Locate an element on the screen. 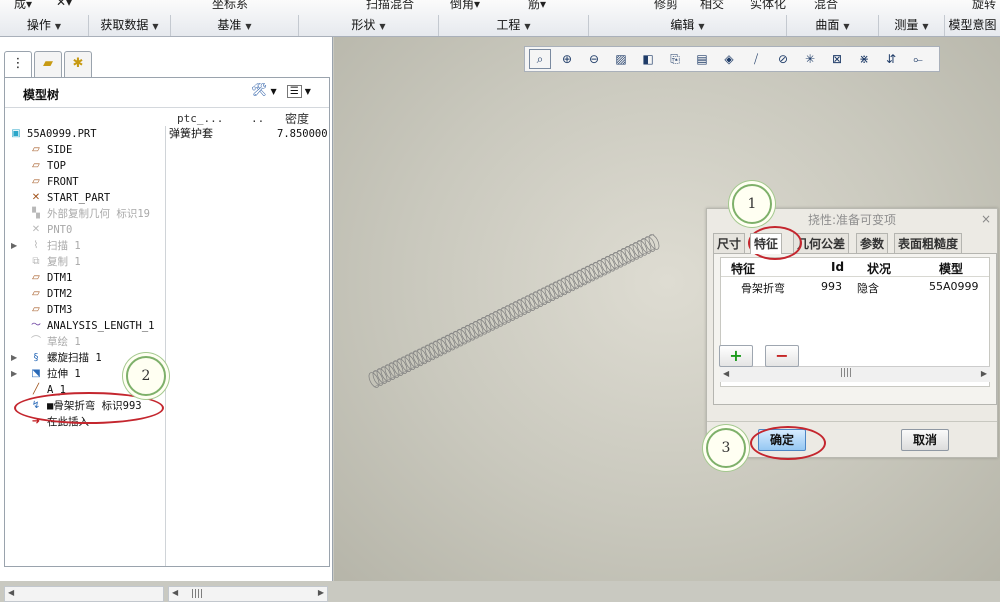 Image resolution: width=1000 pixels, height=602 pixels. helical-sweep-icon: § is located at coordinates (36, 357).